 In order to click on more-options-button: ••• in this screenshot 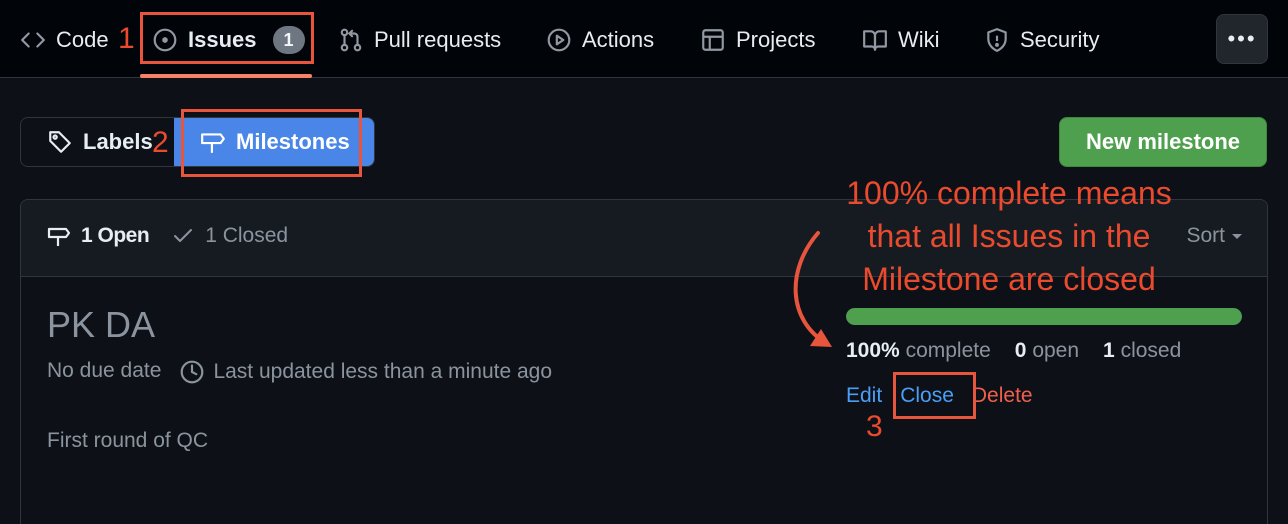, I will do `click(1242, 39)`.